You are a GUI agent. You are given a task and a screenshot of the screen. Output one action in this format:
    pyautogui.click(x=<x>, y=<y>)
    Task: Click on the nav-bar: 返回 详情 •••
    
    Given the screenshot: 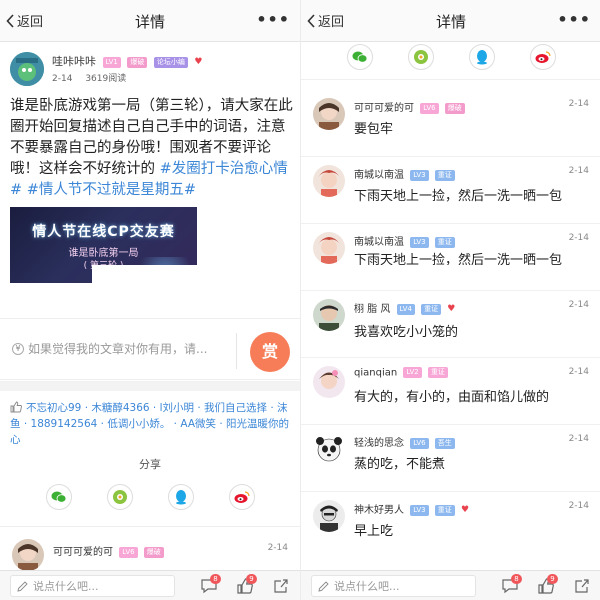 What is the action you would take?
    pyautogui.click(x=150, y=21)
    